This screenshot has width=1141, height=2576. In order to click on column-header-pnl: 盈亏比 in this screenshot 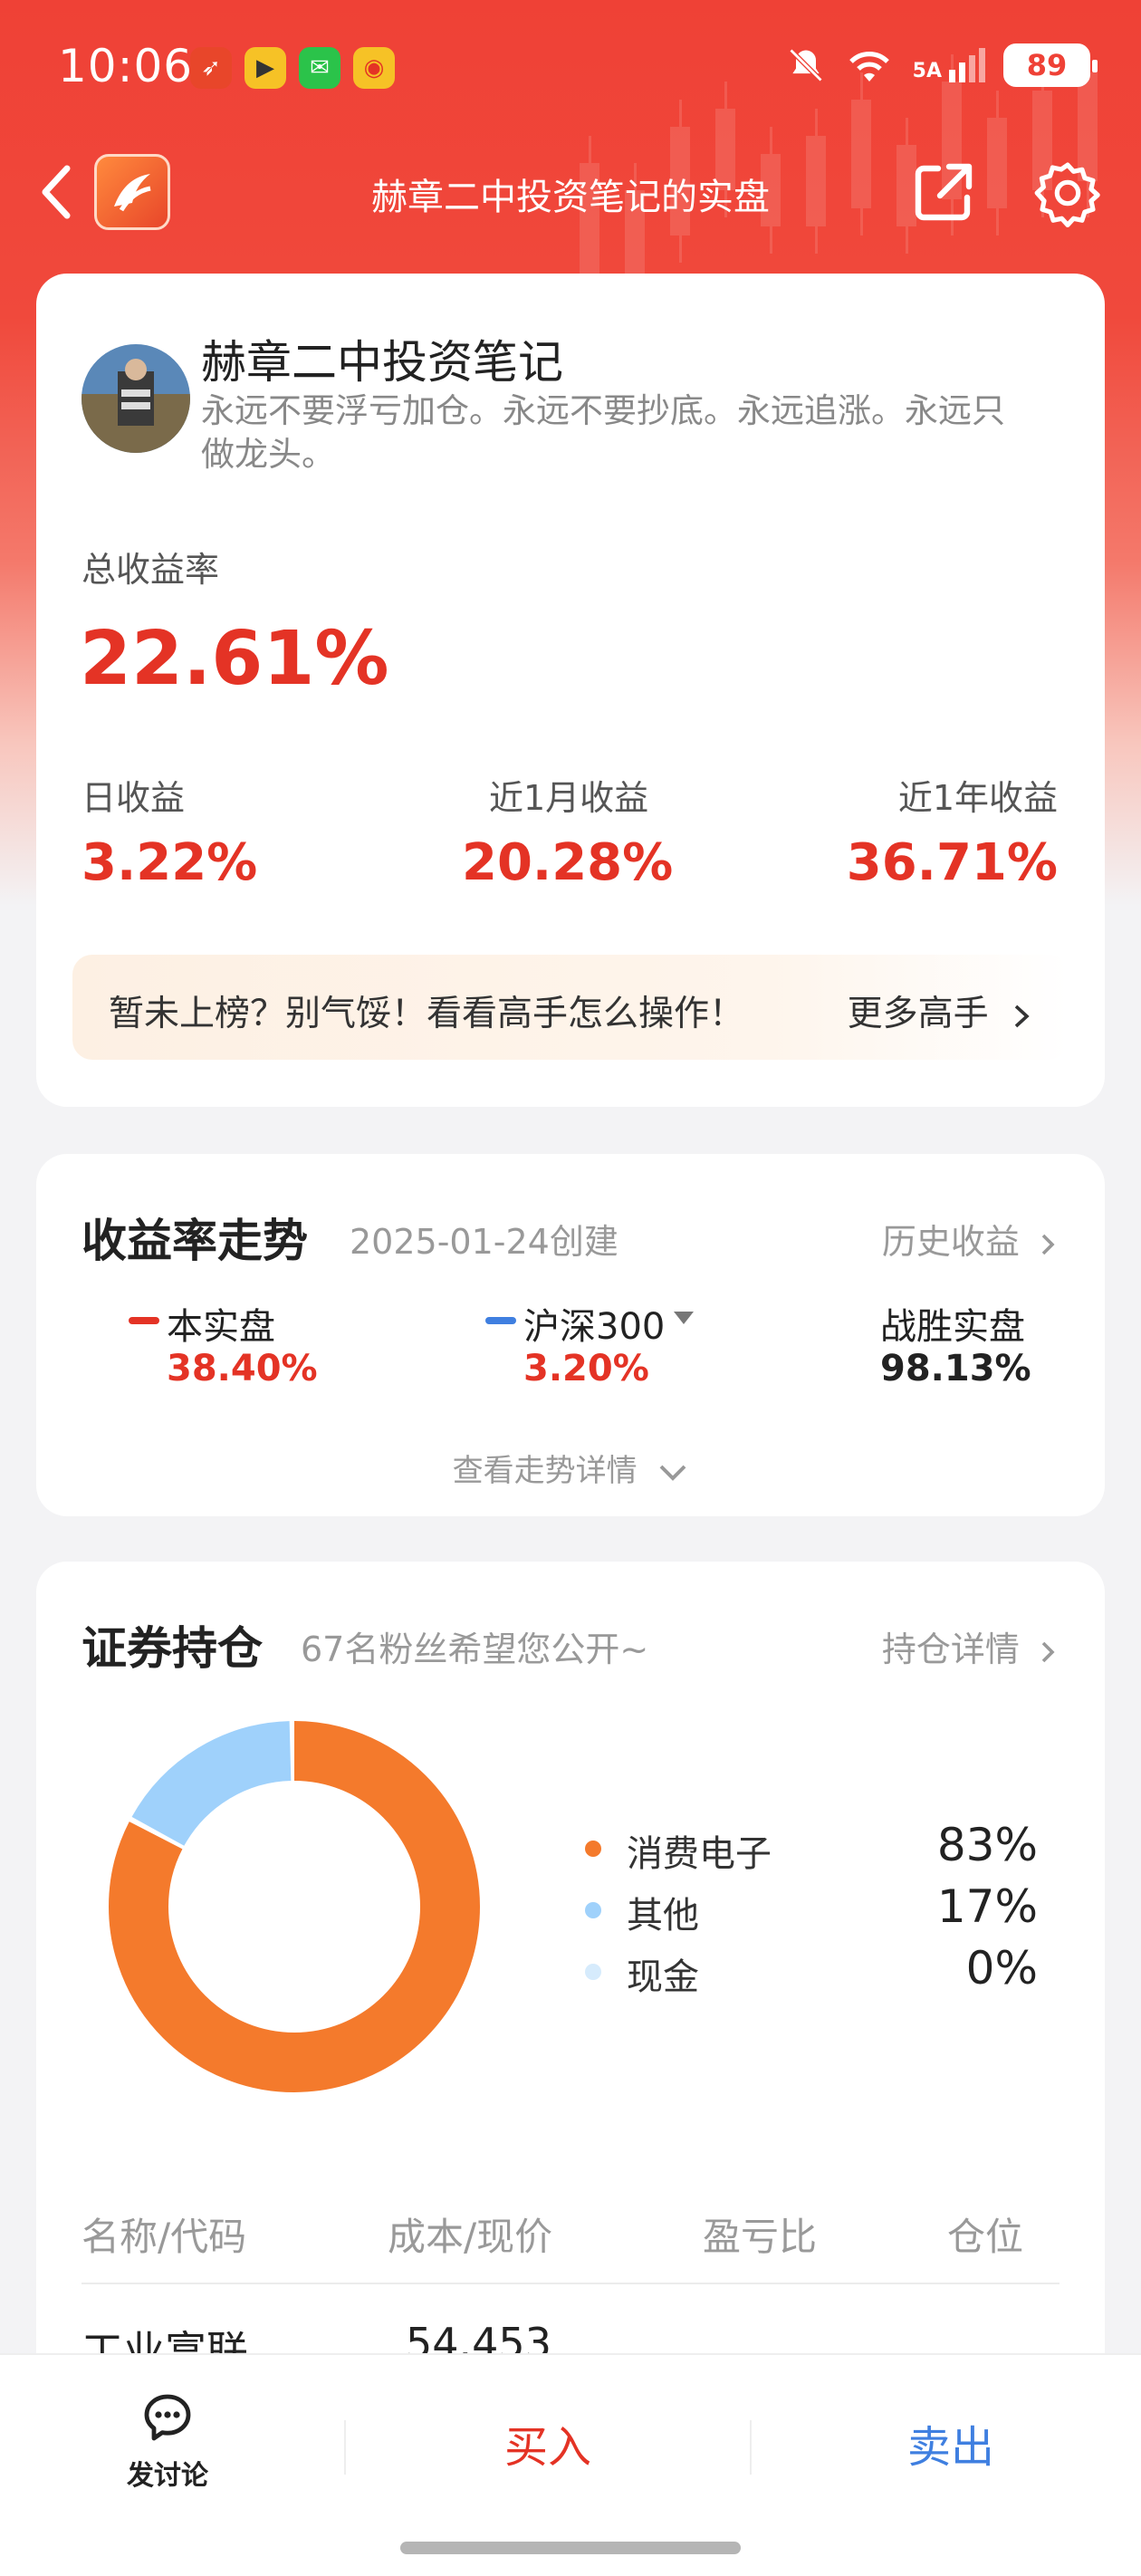, I will do `click(760, 2237)`.